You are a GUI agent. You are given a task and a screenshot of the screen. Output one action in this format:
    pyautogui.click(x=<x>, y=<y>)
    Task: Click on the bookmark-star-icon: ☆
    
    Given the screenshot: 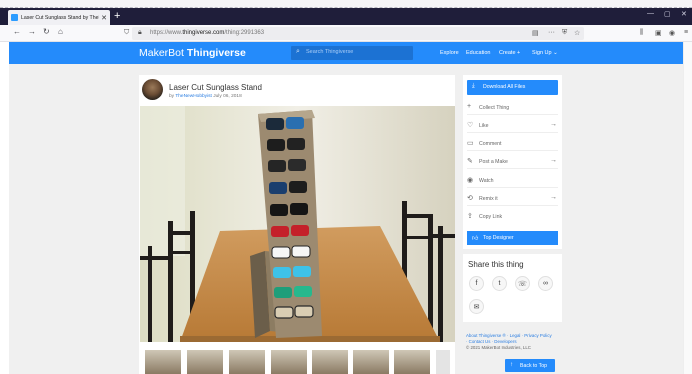 What is the action you would take?
    pyautogui.click(x=577, y=33)
    